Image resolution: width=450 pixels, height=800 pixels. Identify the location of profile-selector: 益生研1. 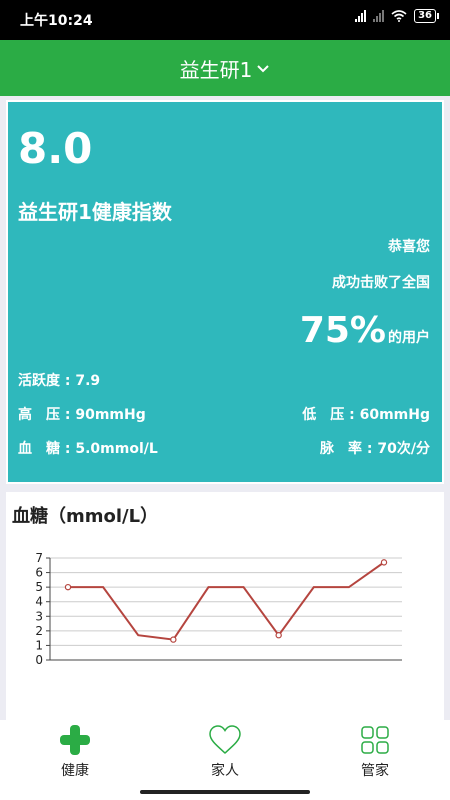
(225, 68).